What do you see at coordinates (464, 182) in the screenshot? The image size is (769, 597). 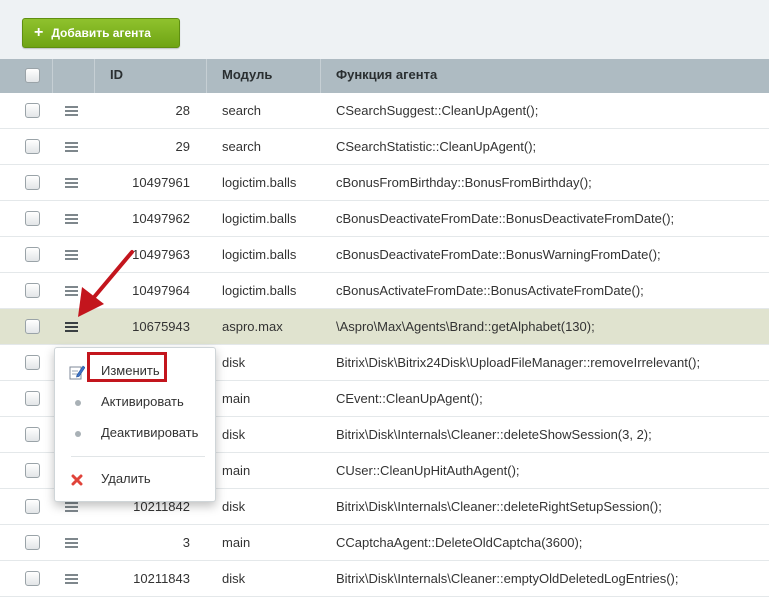 I see `row-function: cBonusFromBirthday::BonusFromBirthday();` at bounding box center [464, 182].